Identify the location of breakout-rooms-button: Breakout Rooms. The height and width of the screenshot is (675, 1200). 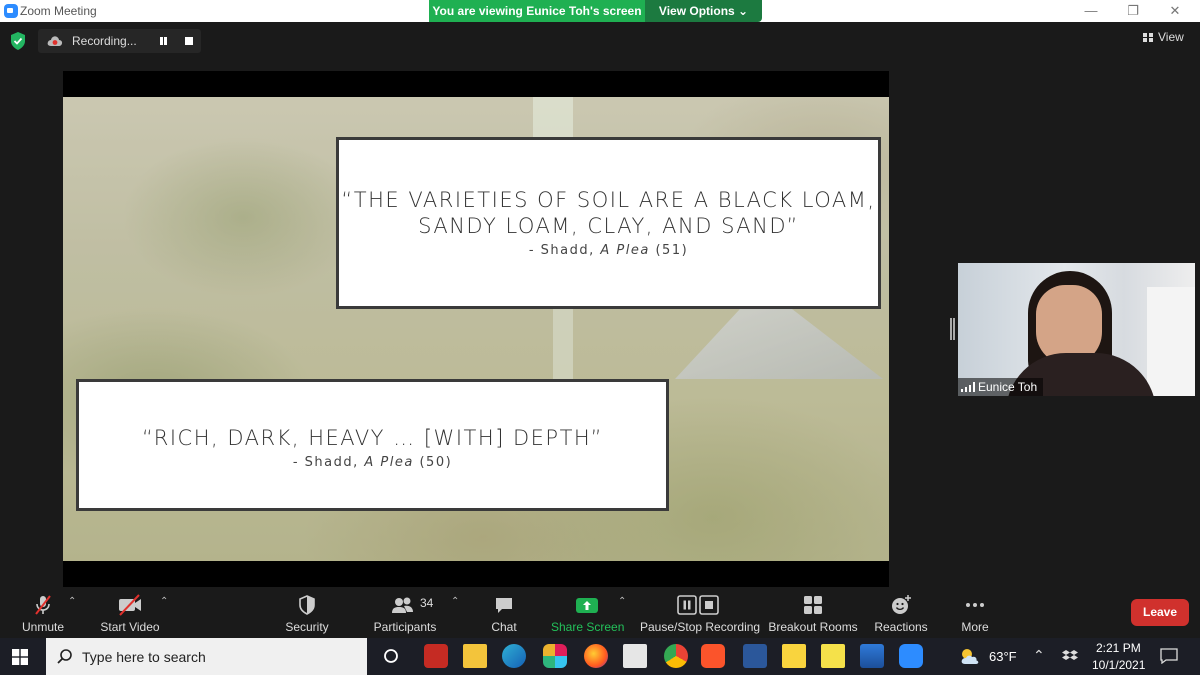
(813, 613).